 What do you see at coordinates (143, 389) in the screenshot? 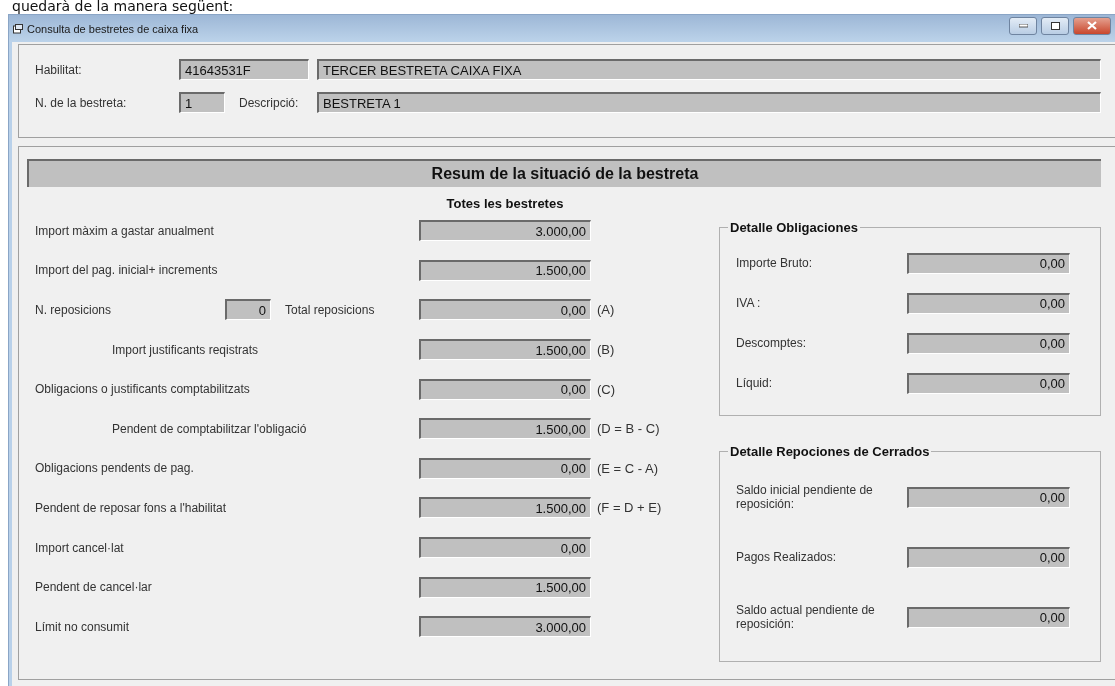
I see `row-label: Obligacions o justificants comptabilitzats` at bounding box center [143, 389].